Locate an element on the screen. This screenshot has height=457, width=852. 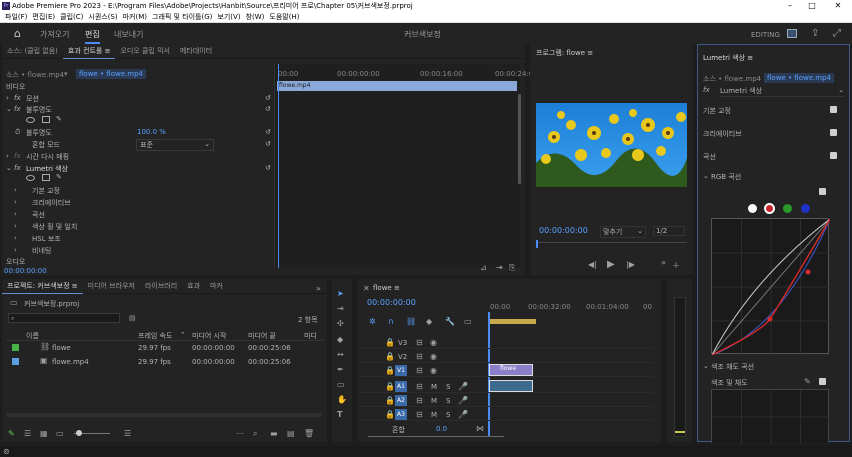
menu-window: 창(W) is located at coordinates (255, 17).